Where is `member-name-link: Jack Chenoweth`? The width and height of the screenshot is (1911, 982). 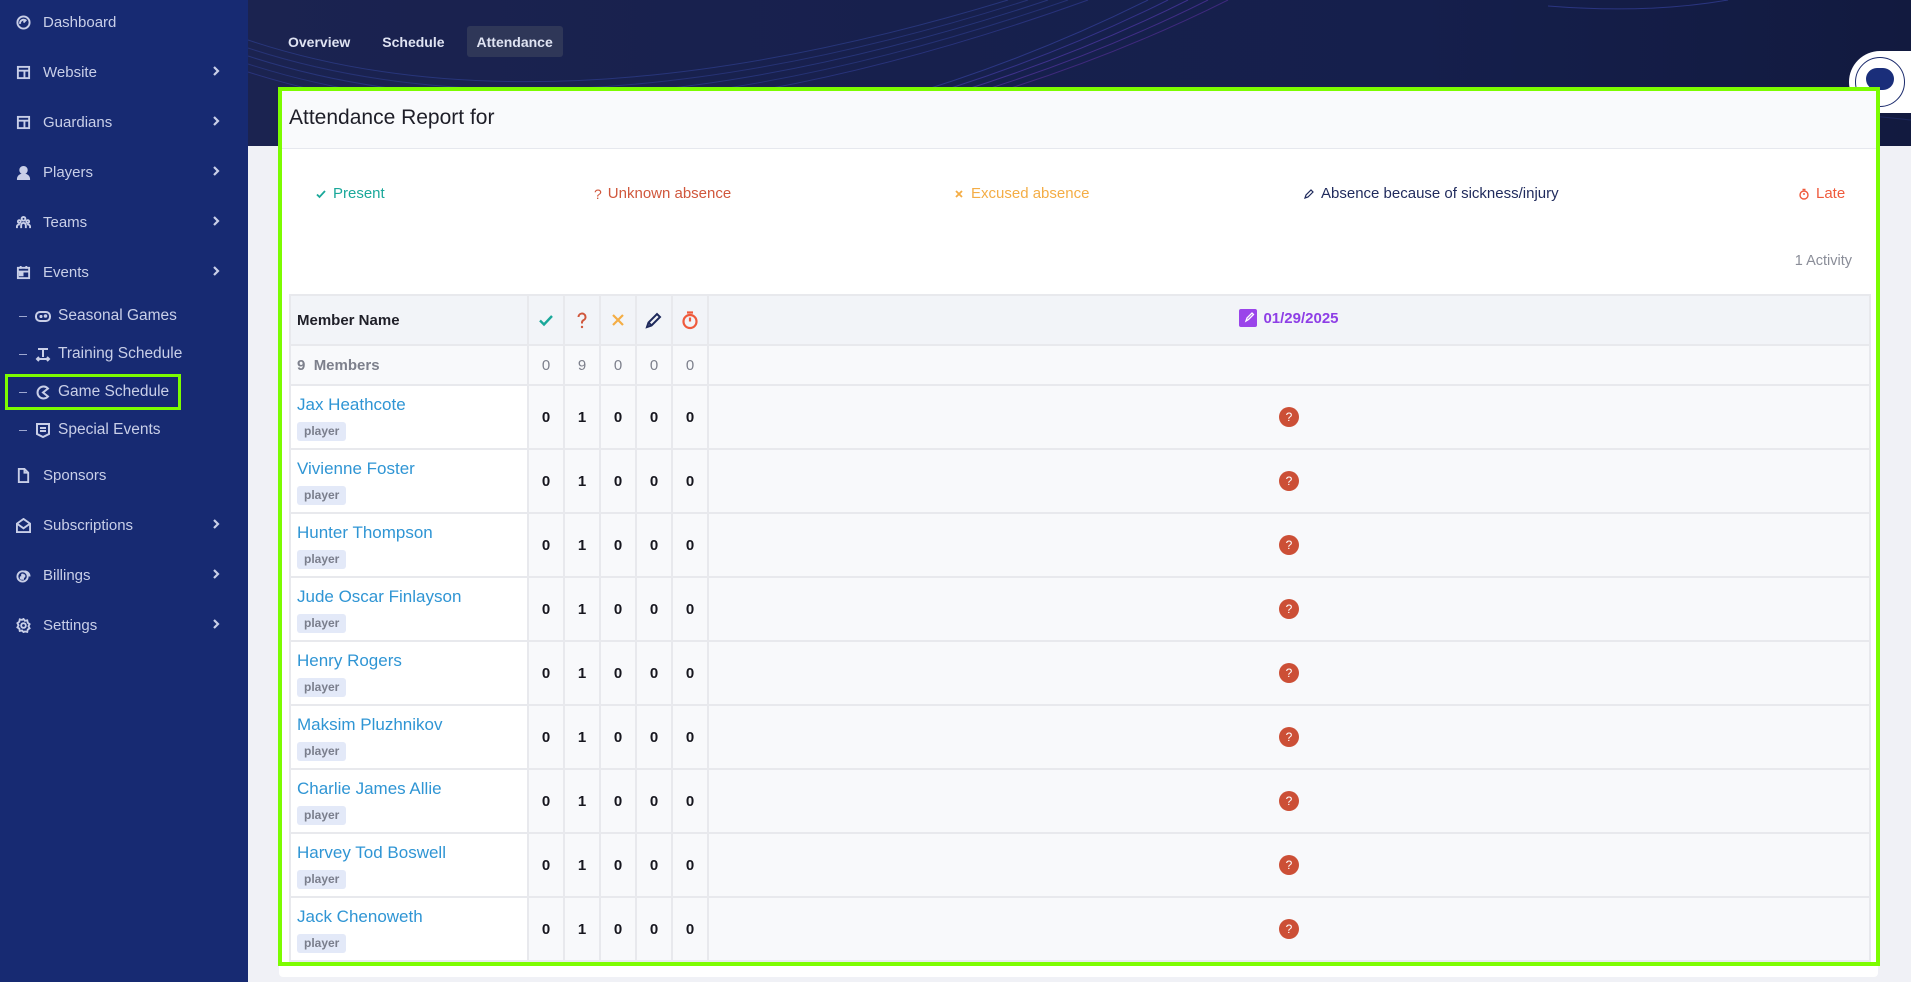
member-name-link: Jack Chenoweth is located at coordinates (412, 917).